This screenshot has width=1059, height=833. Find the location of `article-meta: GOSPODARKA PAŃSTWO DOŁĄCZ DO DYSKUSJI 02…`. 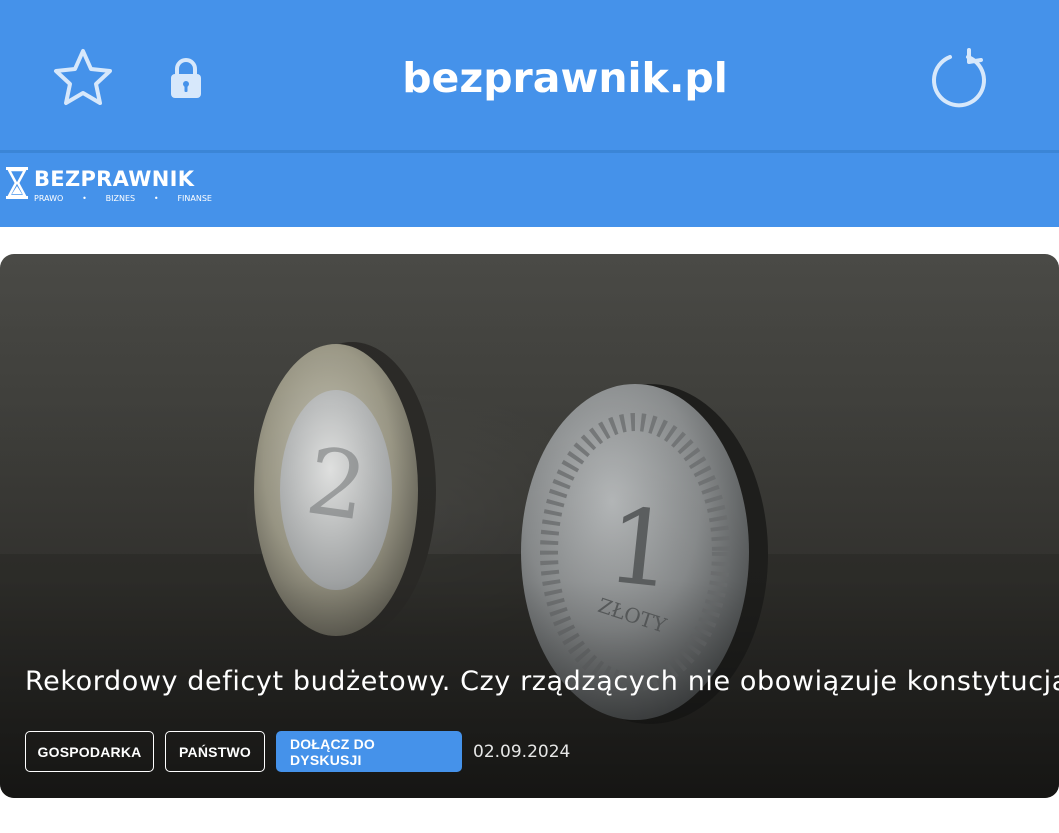

article-meta: GOSPODARKA PAŃSTWO DOŁĄCZ DO DYSKUSJI 02… is located at coordinates (297, 751).